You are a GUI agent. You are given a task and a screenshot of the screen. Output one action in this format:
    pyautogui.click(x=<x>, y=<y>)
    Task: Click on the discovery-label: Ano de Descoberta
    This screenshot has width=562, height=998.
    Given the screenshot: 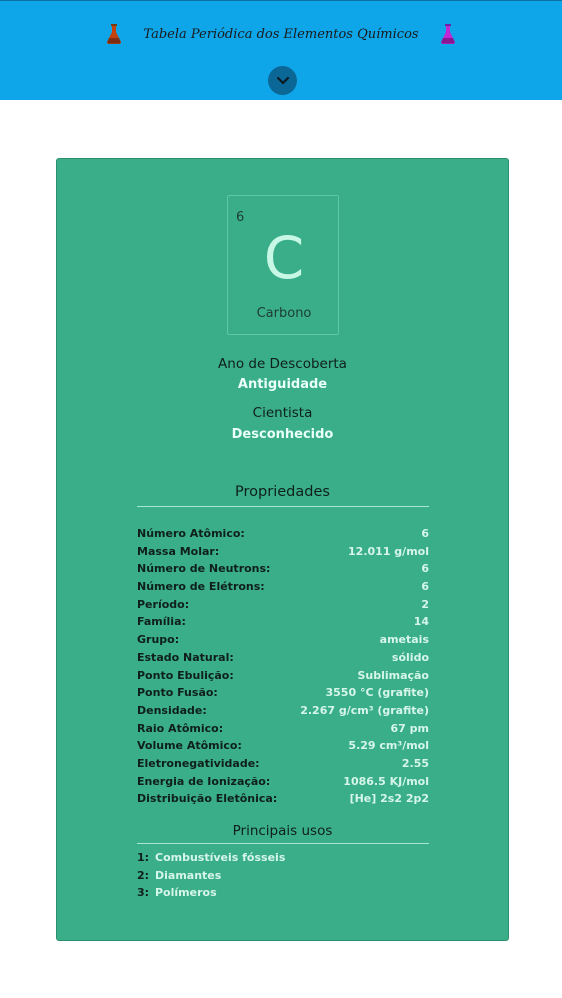 What is the action you would take?
    pyautogui.click(x=282, y=364)
    